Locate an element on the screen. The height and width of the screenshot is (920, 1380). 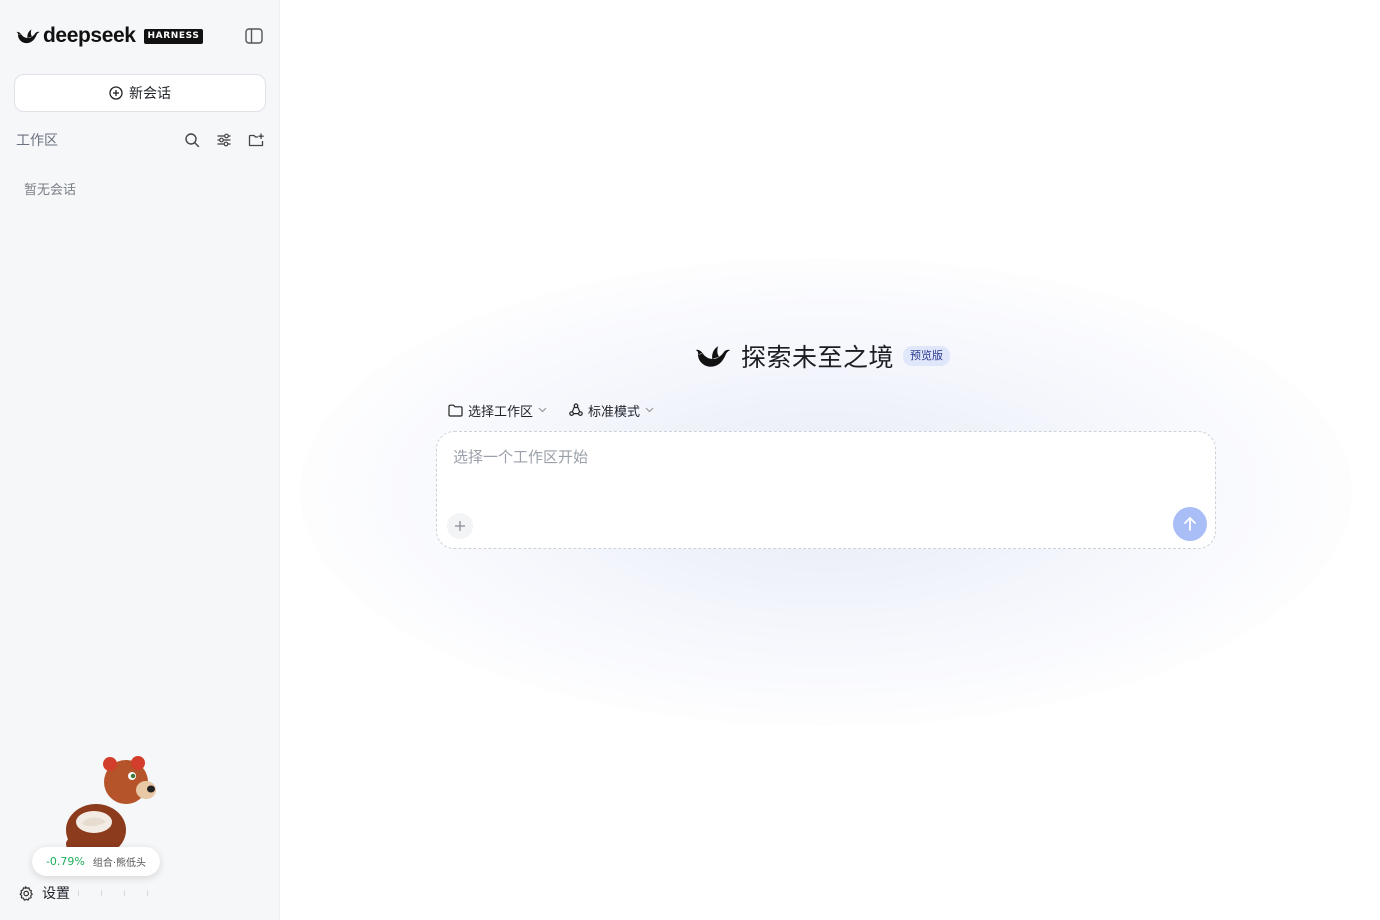
composer-selectors: 选择工作区 标准模式 is located at coordinates (551, 410).